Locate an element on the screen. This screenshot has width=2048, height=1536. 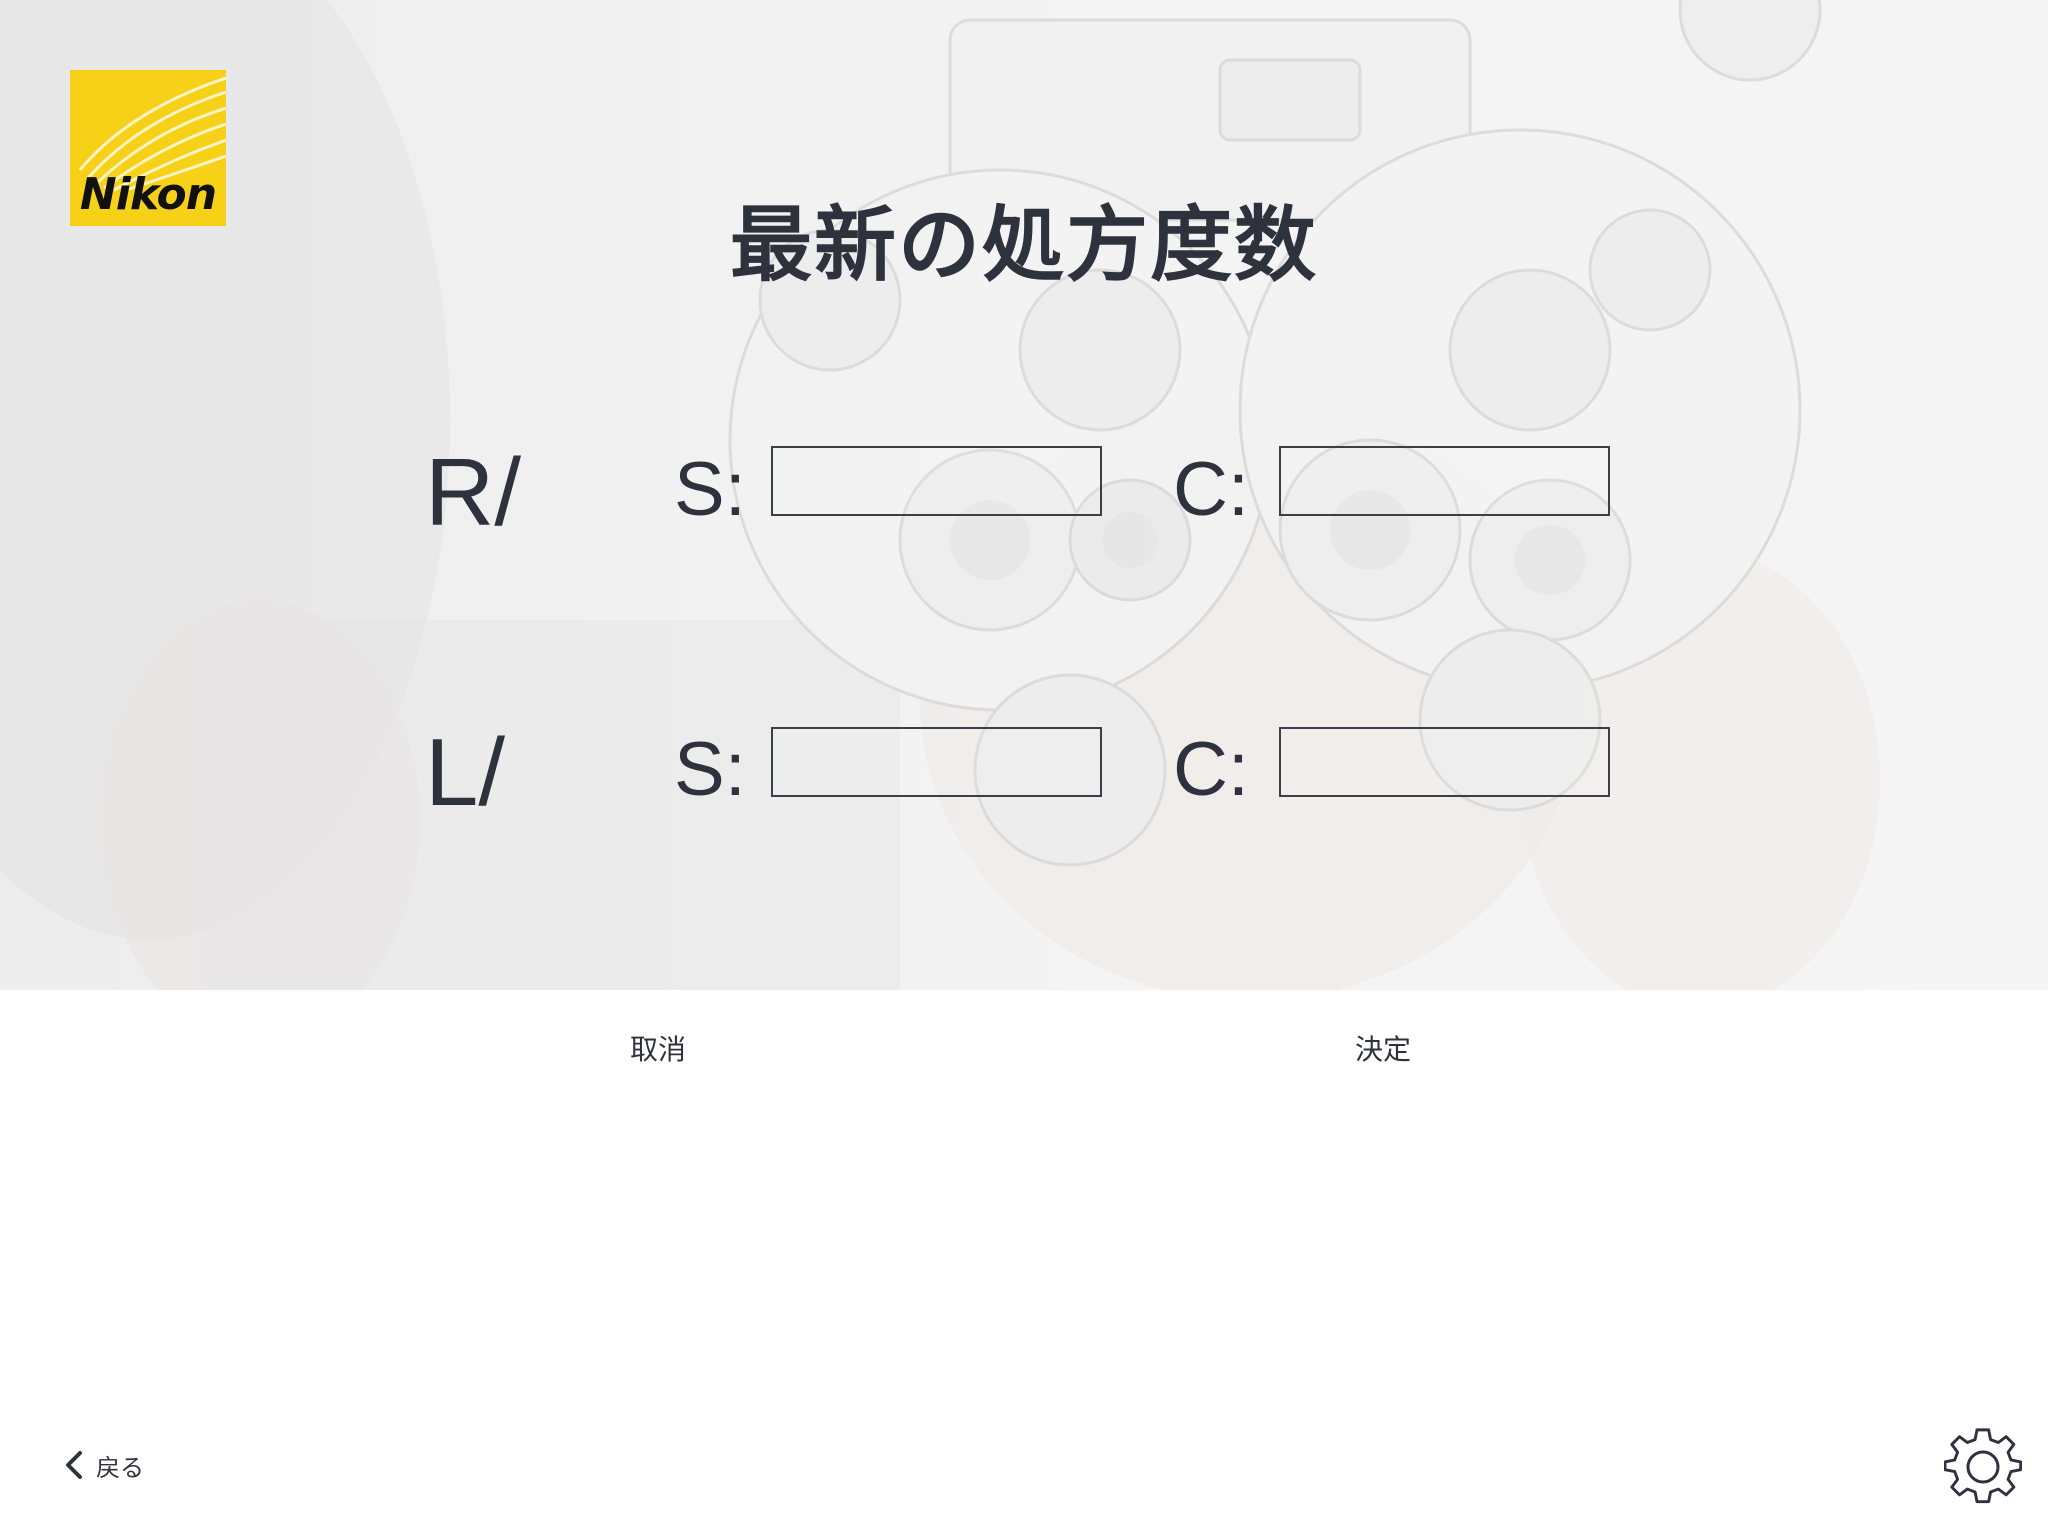
chevron-left-icon is located at coordinates (74, 1465).